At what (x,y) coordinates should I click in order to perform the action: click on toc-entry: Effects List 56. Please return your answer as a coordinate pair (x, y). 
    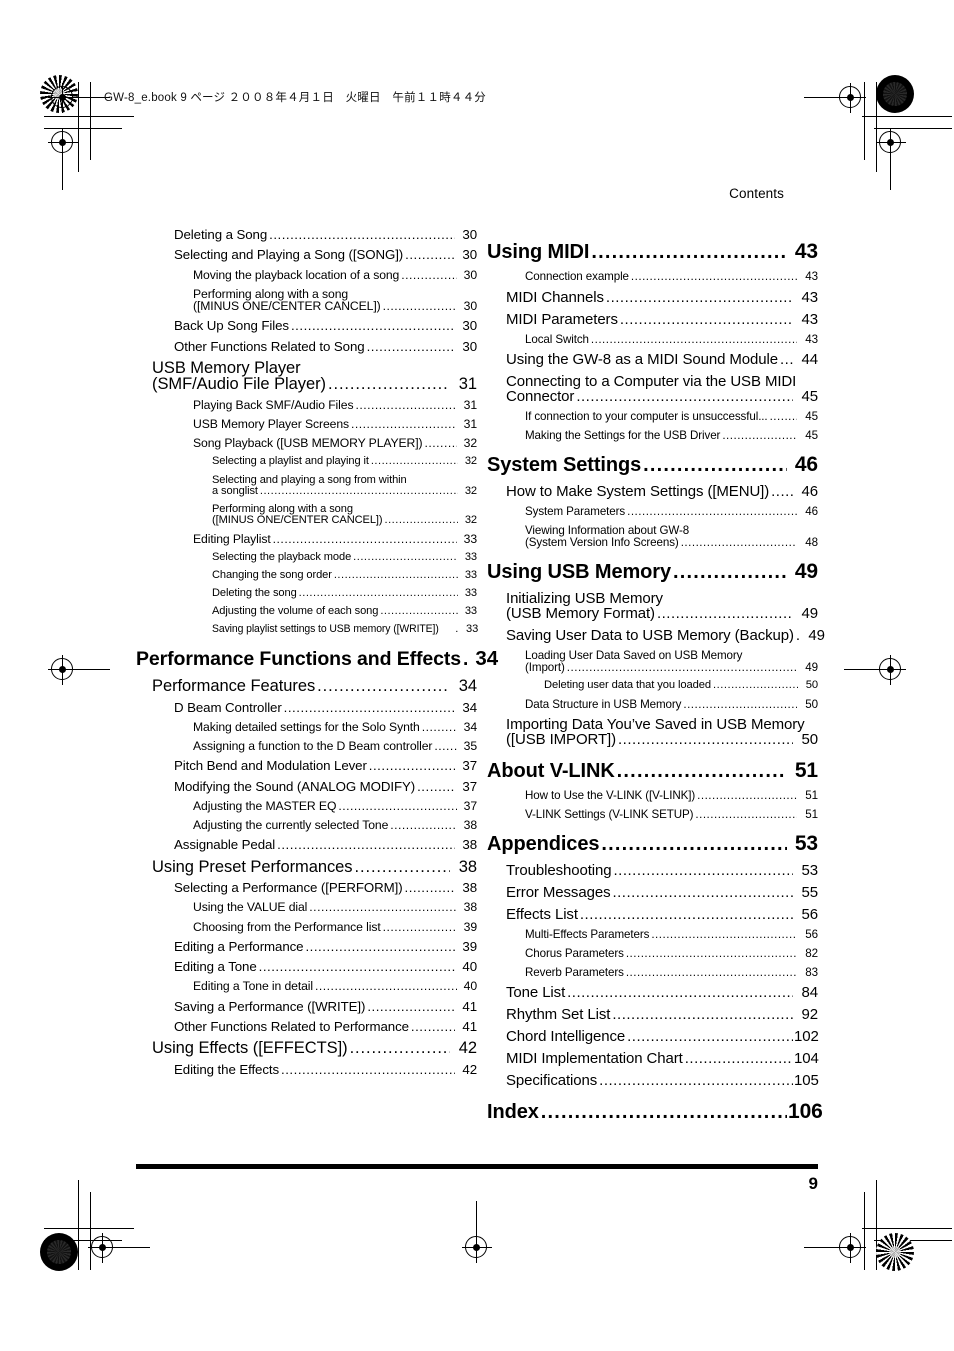
    Looking at the image, I should click on (662, 914).